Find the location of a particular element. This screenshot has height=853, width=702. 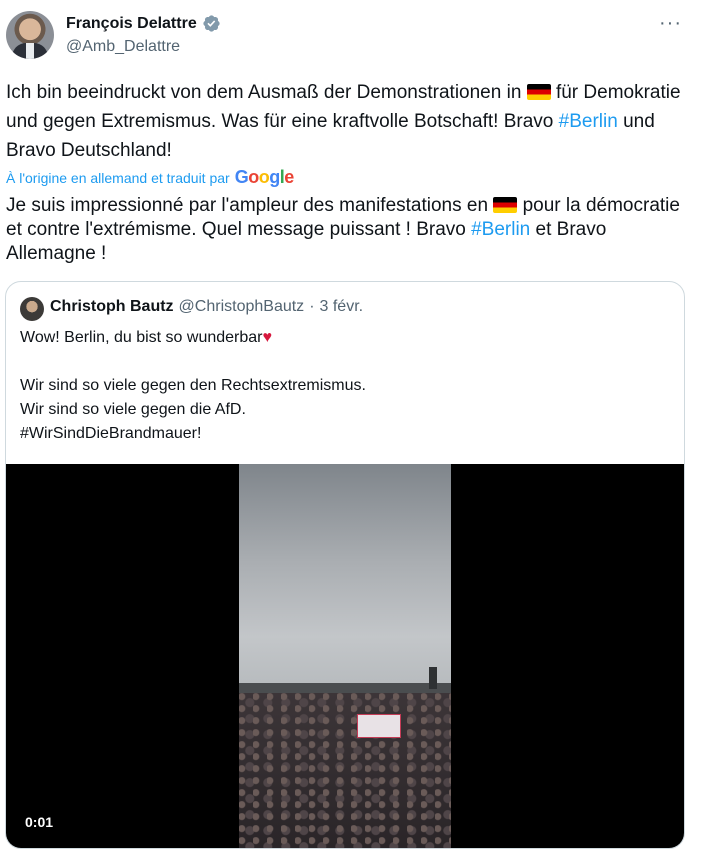

avatar-shirt is located at coordinates (30, 51).